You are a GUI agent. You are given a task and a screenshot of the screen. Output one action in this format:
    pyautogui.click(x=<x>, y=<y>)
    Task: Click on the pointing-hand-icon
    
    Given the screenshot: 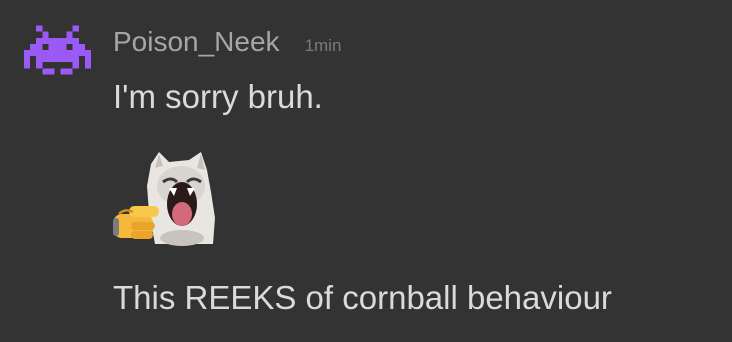 What is the action you would take?
    pyautogui.click(x=136, y=222)
    